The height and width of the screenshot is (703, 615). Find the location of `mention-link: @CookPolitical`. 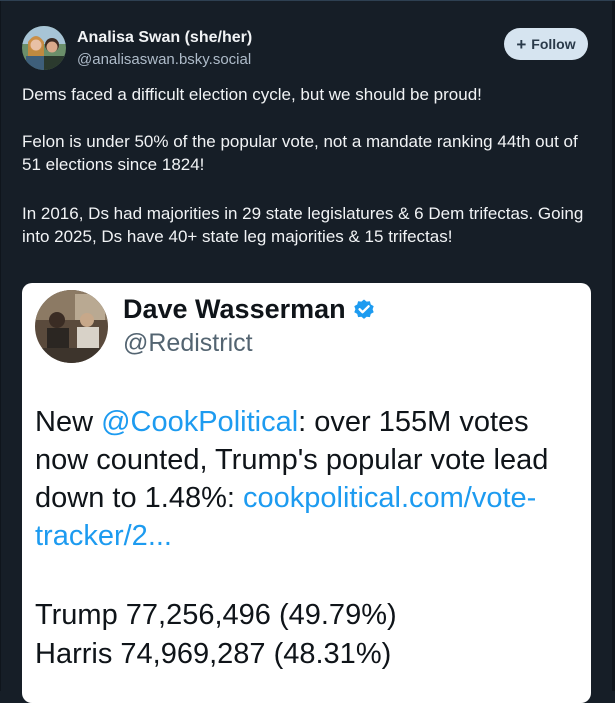

mention-link: @CookPolitical is located at coordinates (200, 422).